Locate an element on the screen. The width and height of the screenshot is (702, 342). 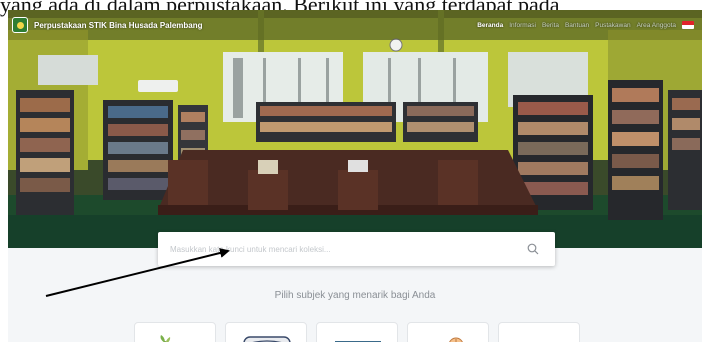
brand: Perpustakaan STIK Bina Husada Palembang is located at coordinates (107, 25).